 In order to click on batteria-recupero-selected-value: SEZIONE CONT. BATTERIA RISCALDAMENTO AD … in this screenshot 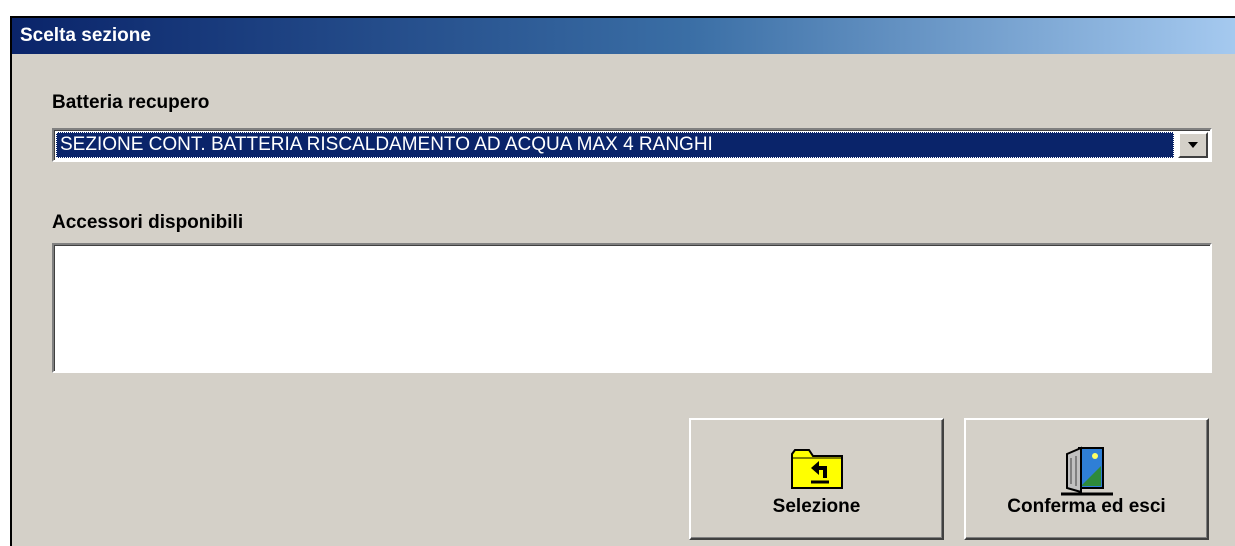, I will do `click(615, 145)`.